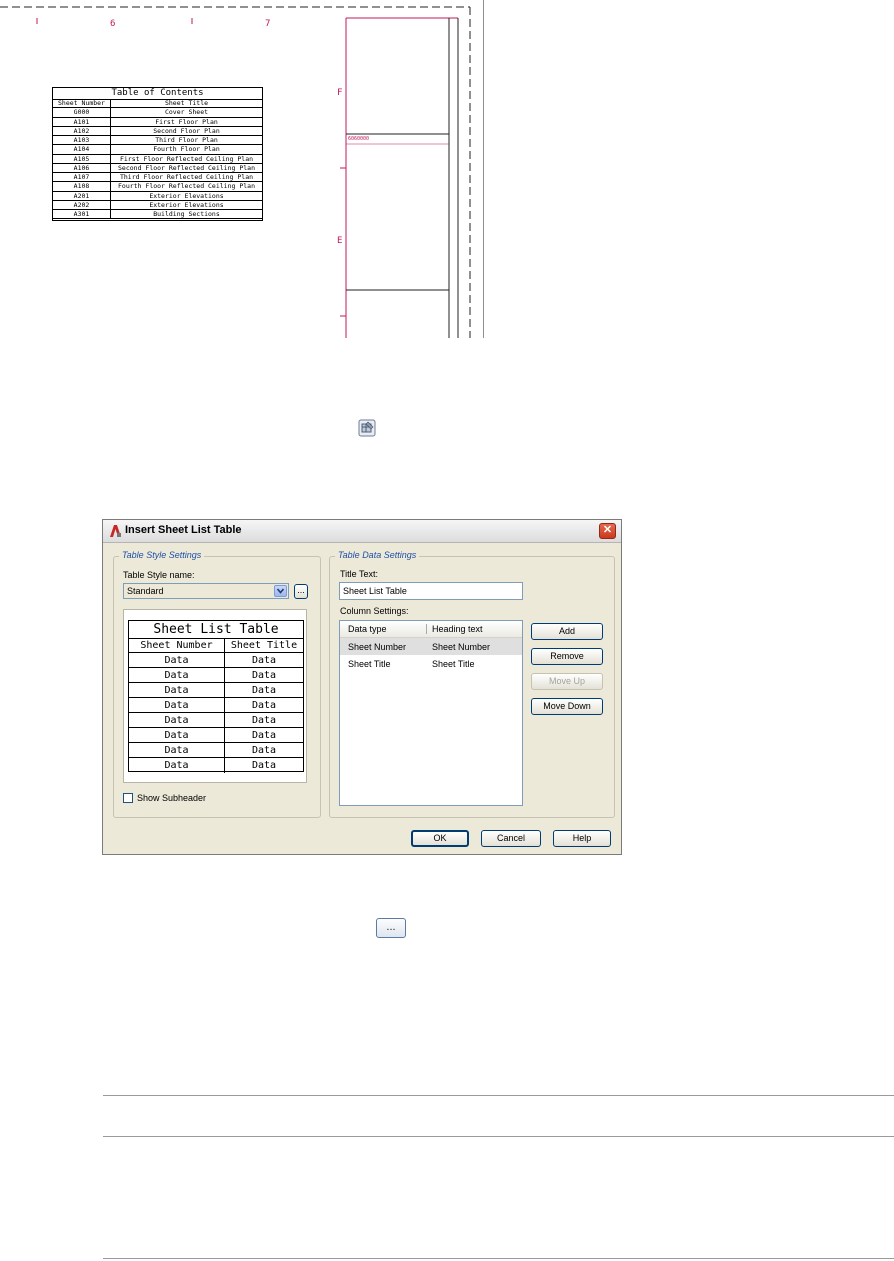  Describe the element at coordinates (367, 428) in the screenshot. I see `sheet-list-table-tool-icon` at that location.